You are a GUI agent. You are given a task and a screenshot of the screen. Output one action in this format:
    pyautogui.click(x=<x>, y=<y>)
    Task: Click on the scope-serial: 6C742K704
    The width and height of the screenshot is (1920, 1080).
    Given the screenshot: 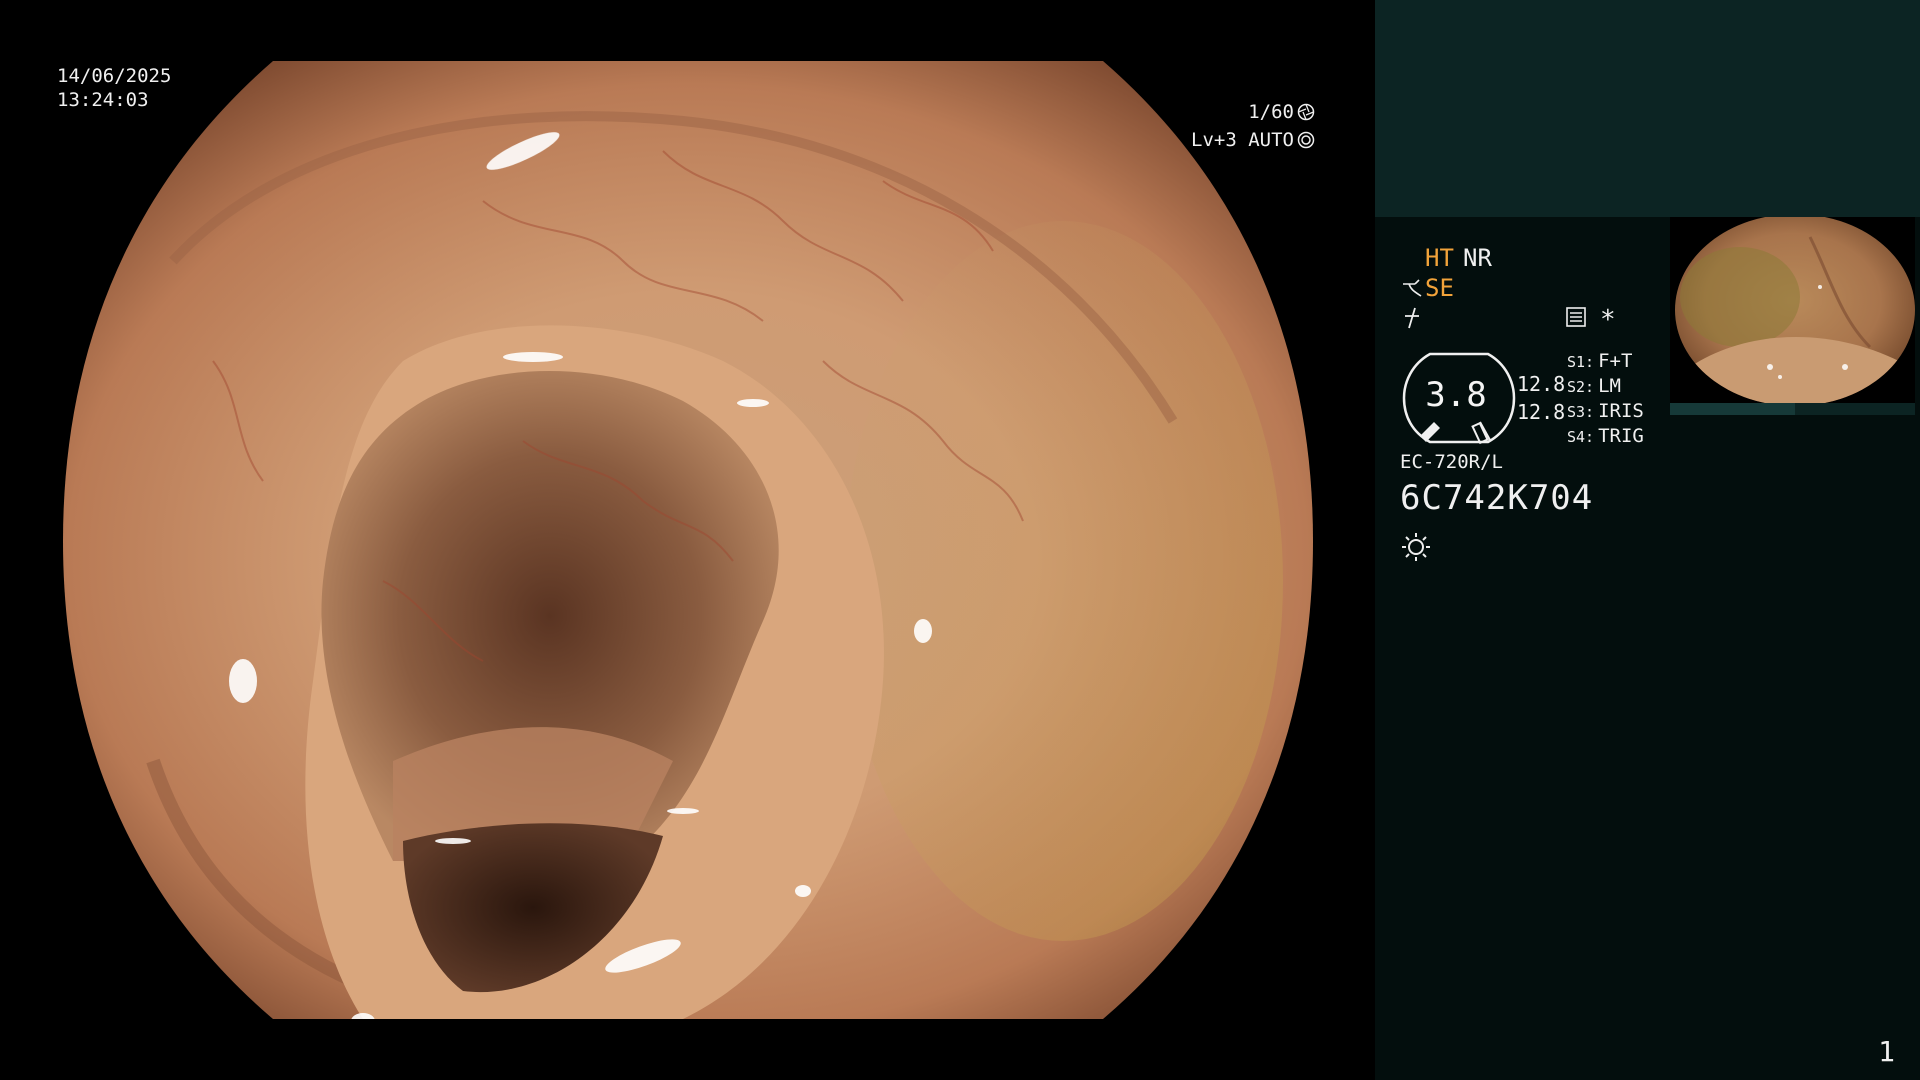 What is the action you would take?
    pyautogui.click(x=1497, y=498)
    